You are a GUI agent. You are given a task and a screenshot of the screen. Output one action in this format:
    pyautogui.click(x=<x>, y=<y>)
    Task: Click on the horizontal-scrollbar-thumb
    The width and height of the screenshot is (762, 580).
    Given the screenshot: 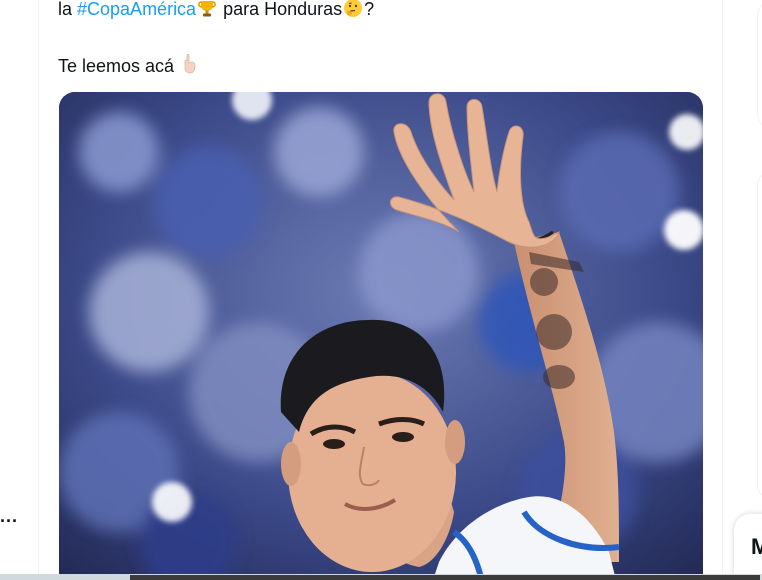 What is the action you would take?
    pyautogui.click(x=445, y=577)
    